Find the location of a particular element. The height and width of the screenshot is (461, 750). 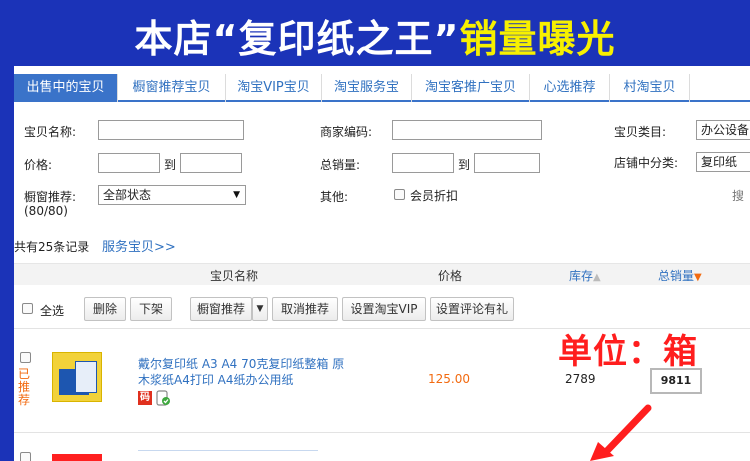

category-label: 宝贝类目: is located at coordinates (640, 132).